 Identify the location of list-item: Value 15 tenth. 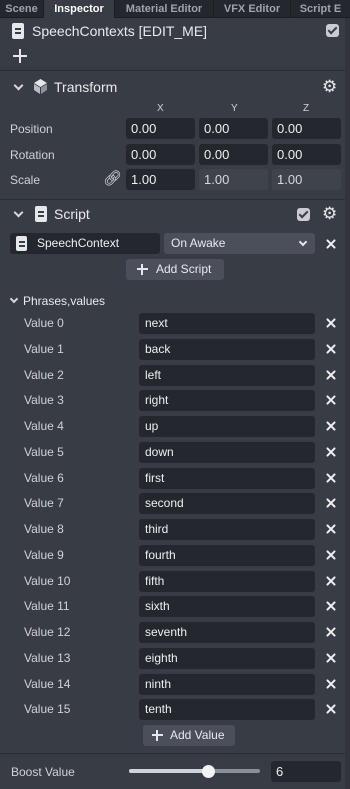
(175, 709).